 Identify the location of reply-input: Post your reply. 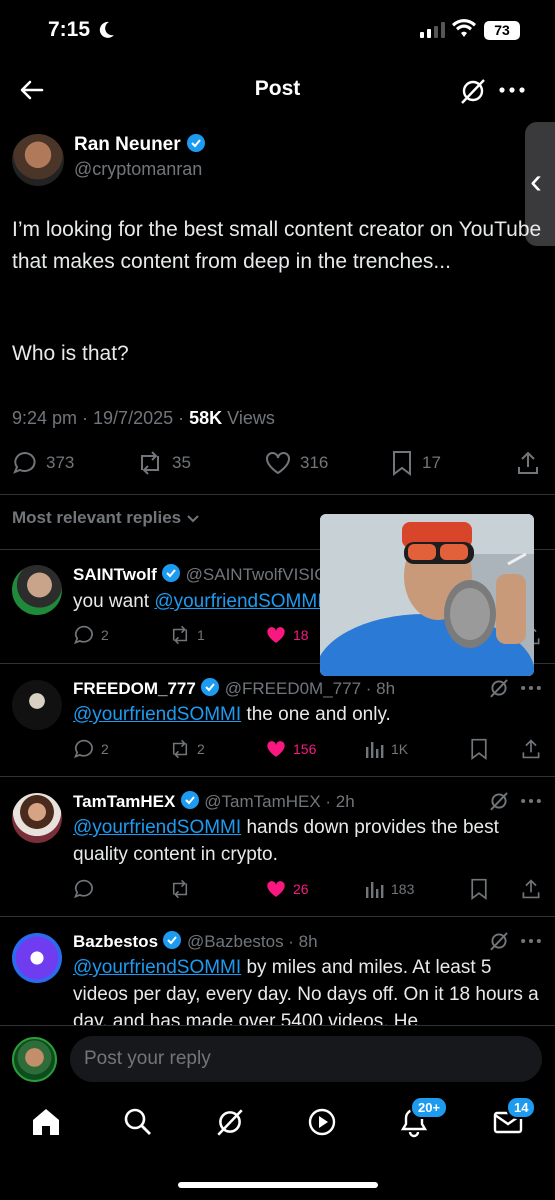
(306, 1059).